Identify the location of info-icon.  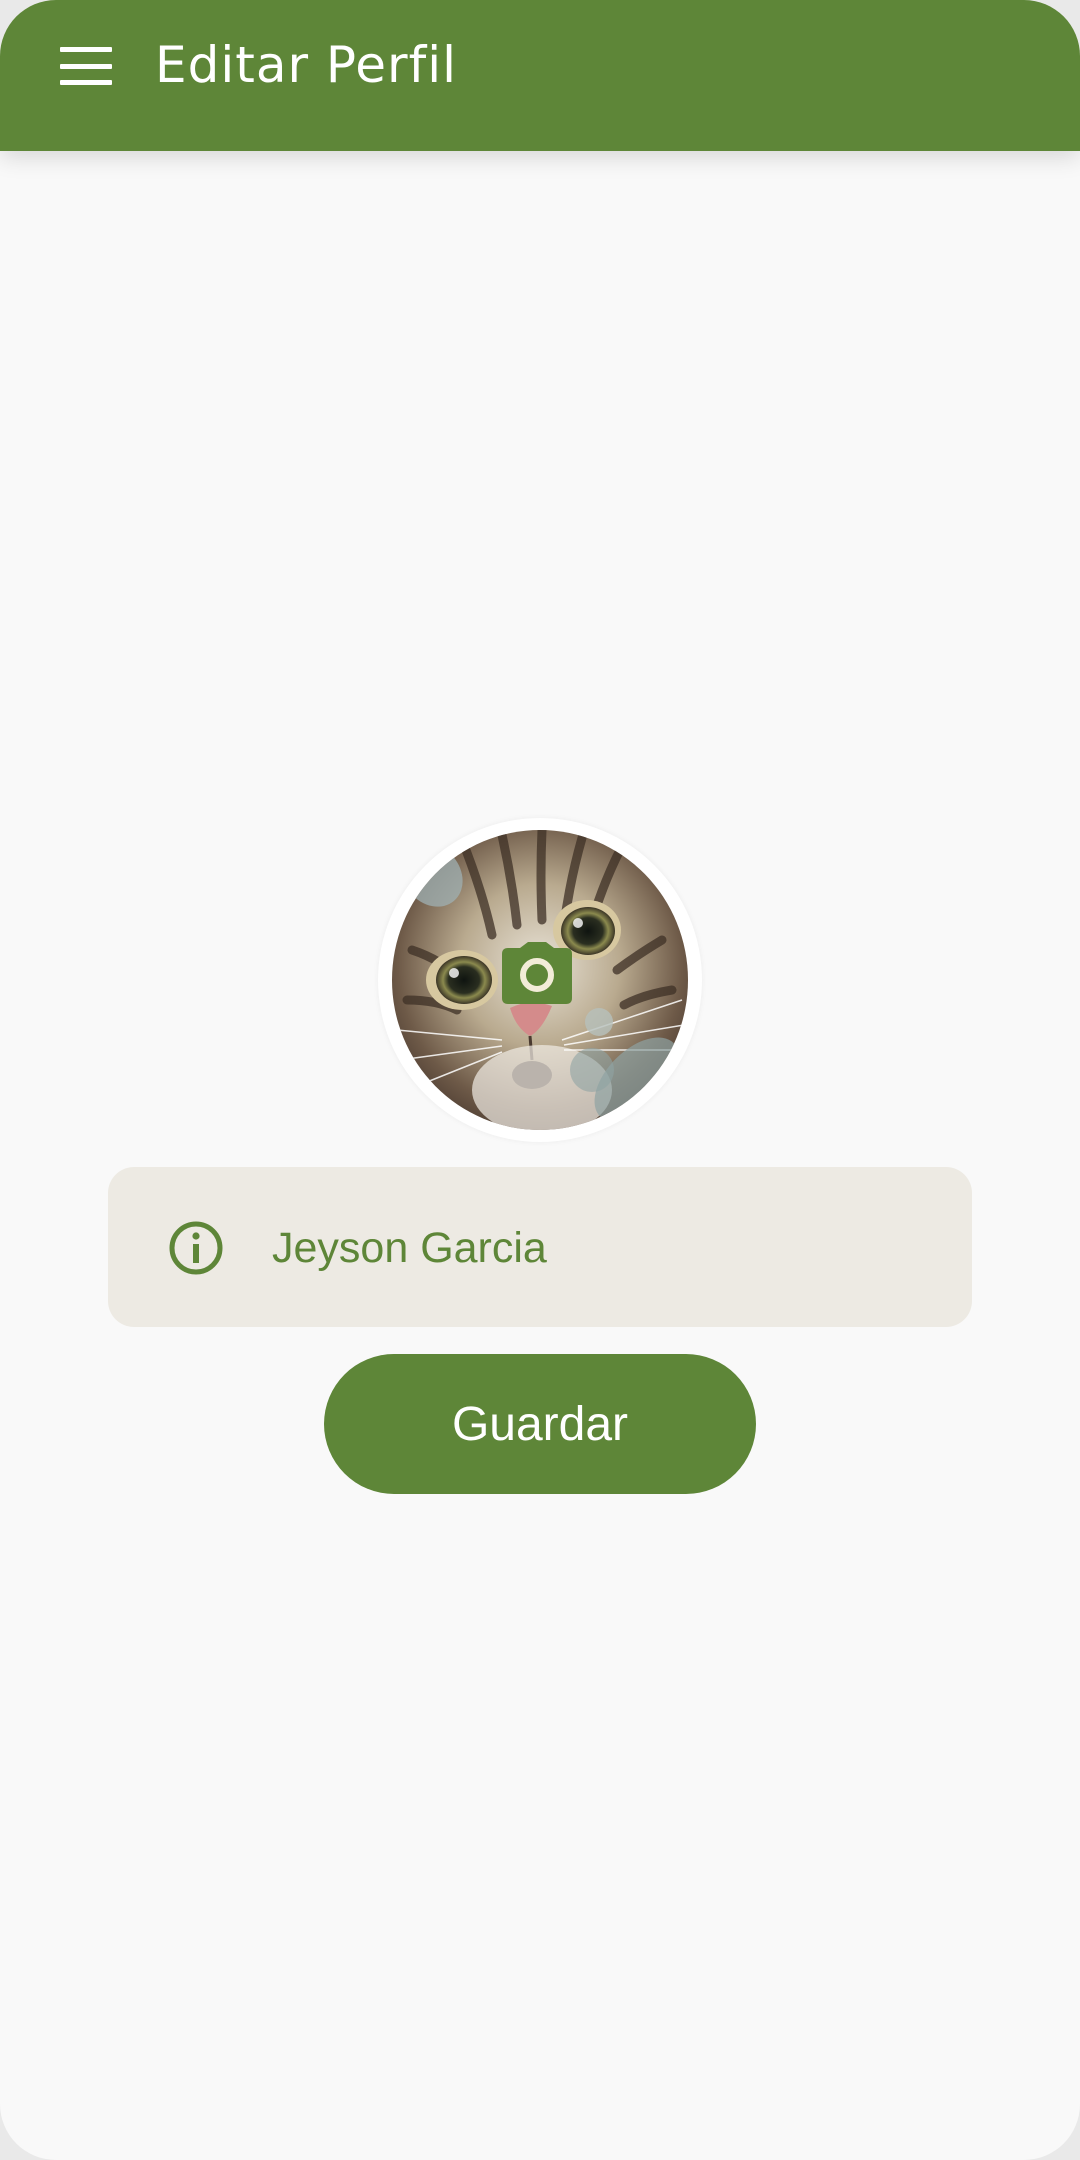
(196, 1248).